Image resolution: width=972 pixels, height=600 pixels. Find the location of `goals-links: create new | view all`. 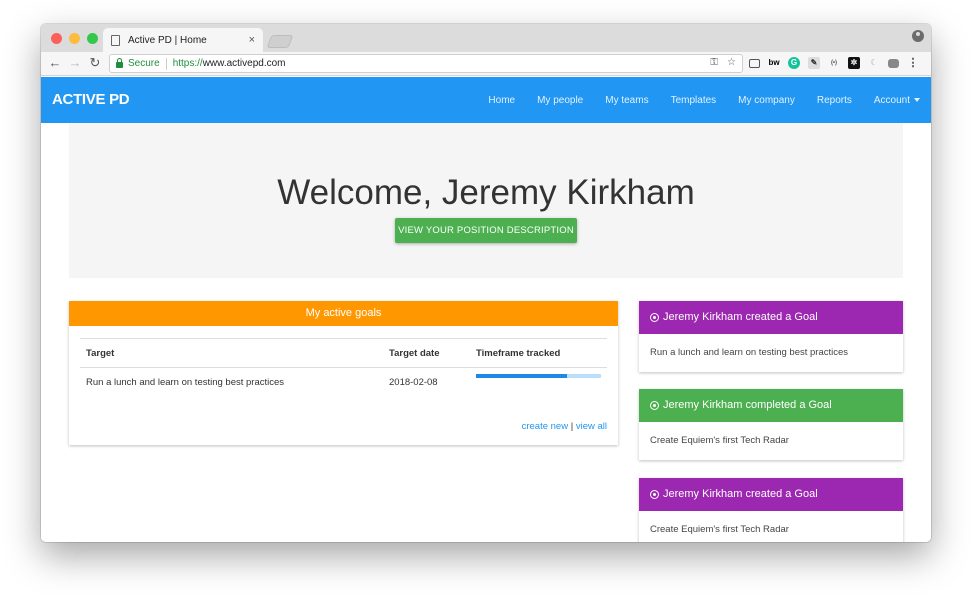

goals-links: create new | view all is located at coordinates (564, 426).